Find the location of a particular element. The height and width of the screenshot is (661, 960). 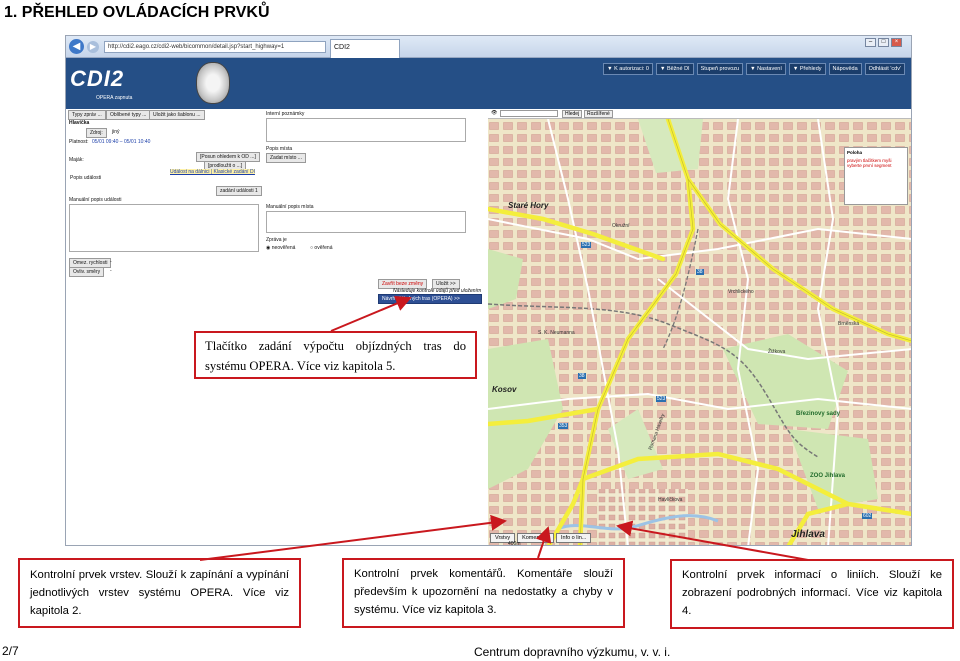

beacon-label: Maják: is located at coordinates (76, 160).